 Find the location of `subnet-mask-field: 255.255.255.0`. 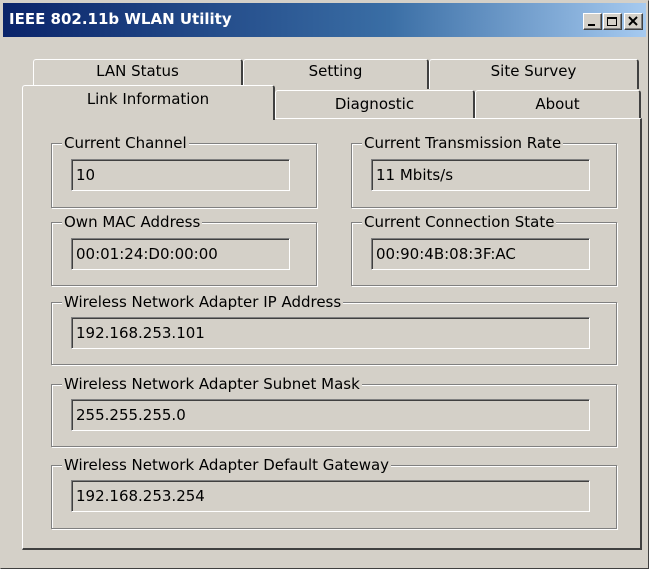

subnet-mask-field: 255.255.255.0 is located at coordinates (330, 415).